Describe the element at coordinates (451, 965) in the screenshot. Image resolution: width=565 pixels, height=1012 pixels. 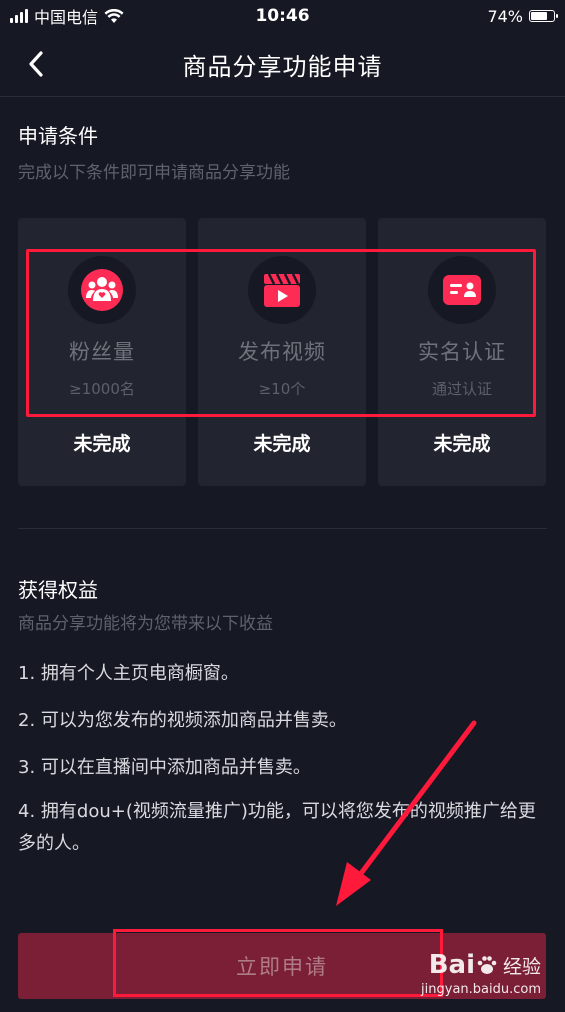
I see `watermark-brand: Bai` at that location.